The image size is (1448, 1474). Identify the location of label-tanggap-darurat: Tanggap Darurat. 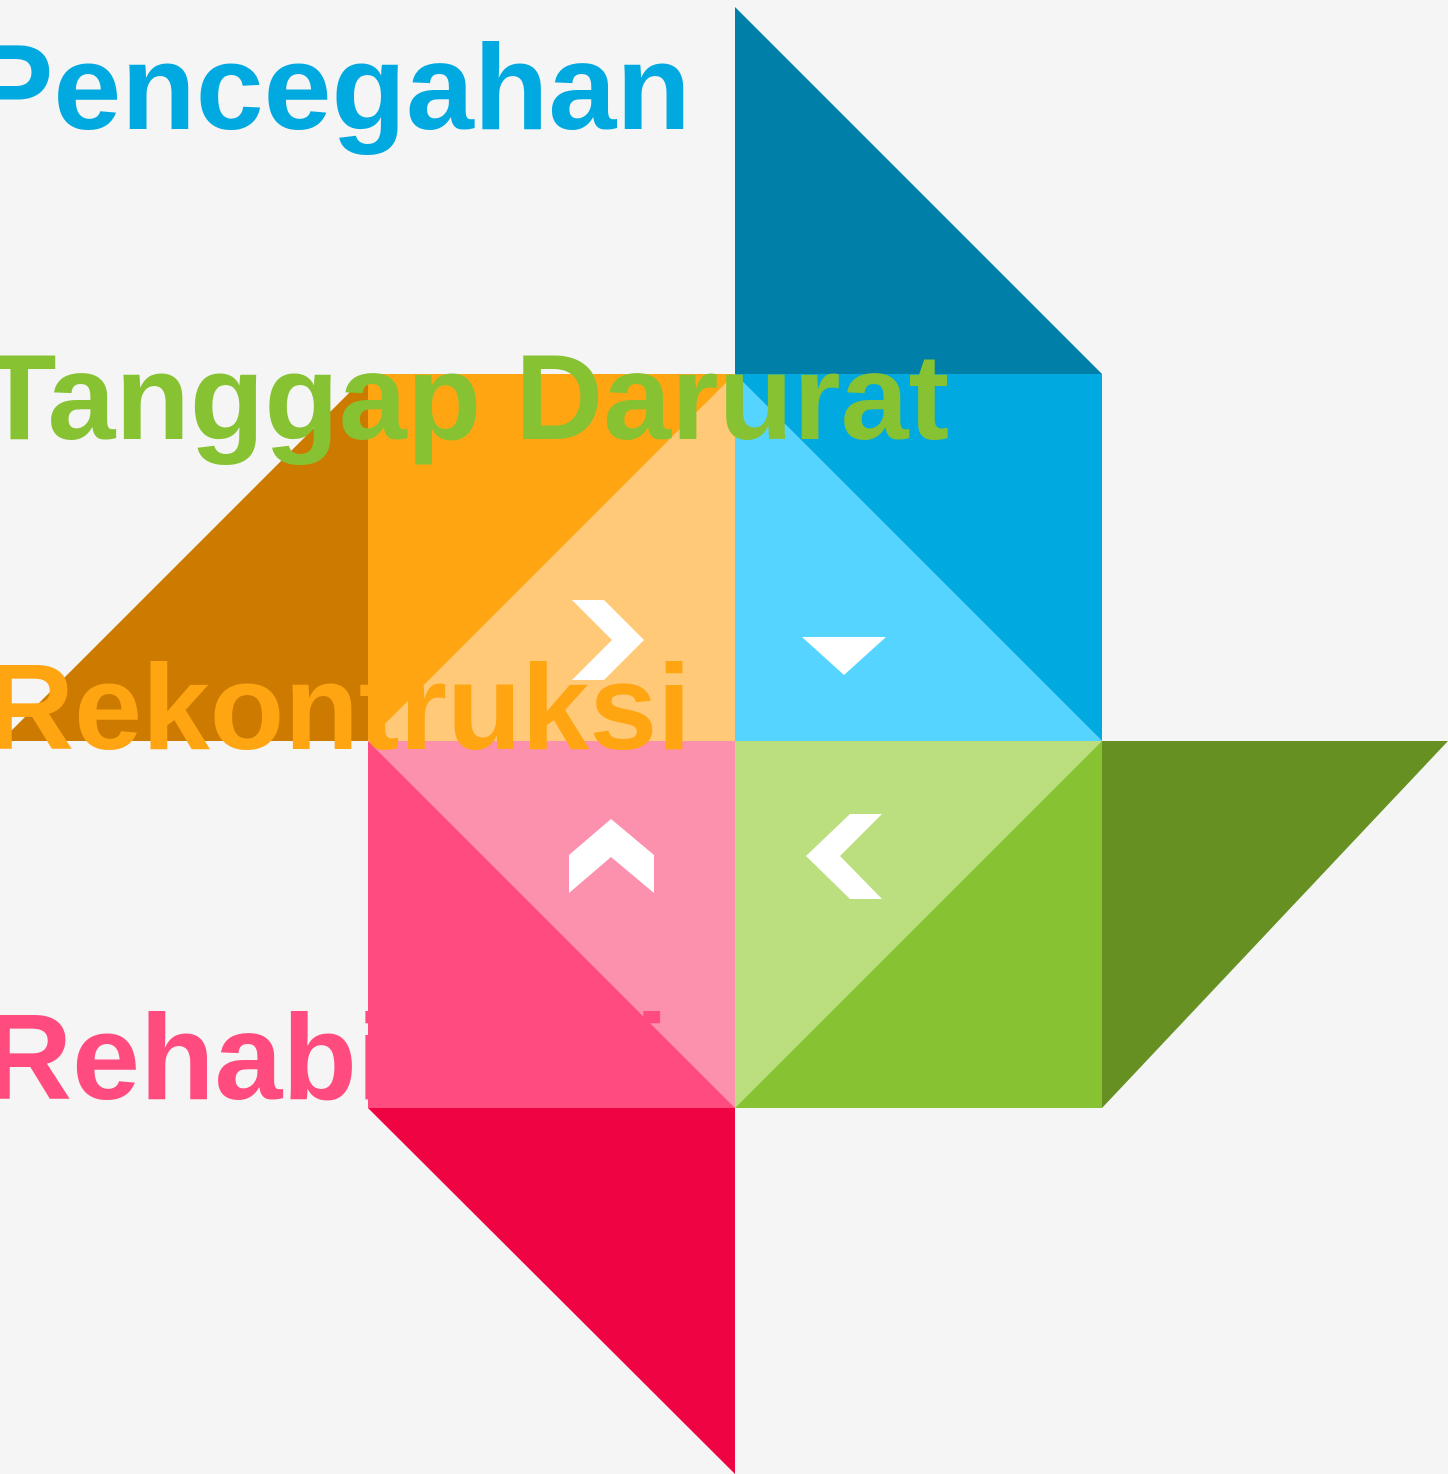
(475, 397).